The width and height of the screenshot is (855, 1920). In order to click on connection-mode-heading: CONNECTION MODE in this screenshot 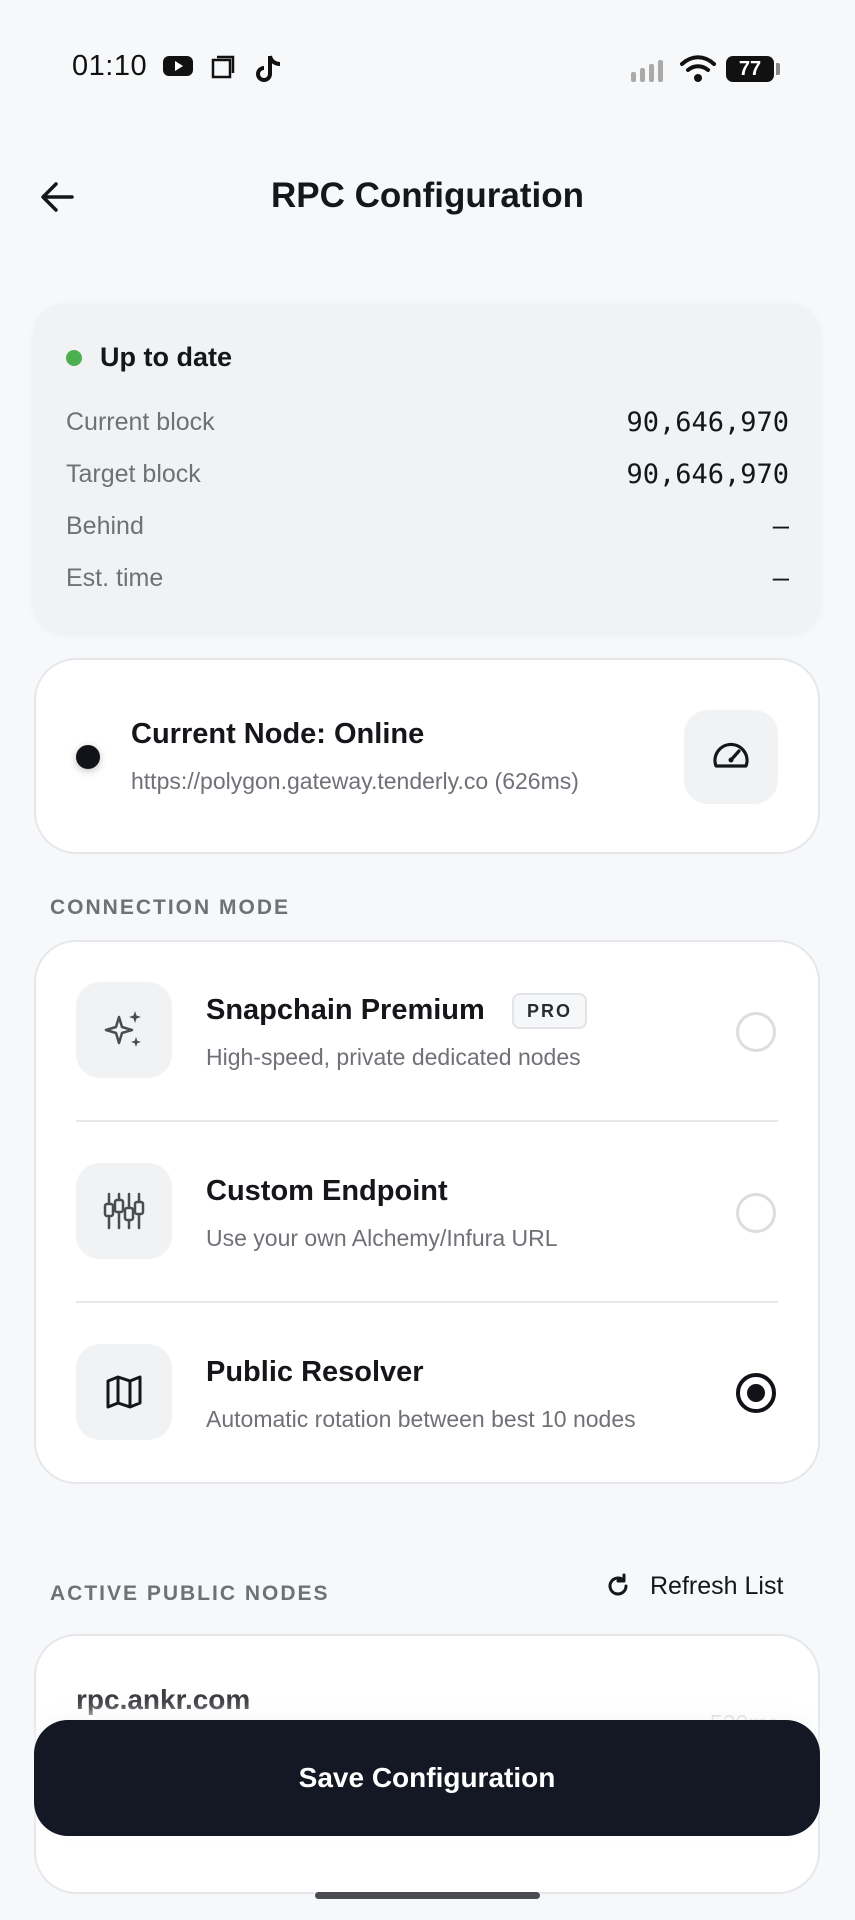, I will do `click(170, 907)`.